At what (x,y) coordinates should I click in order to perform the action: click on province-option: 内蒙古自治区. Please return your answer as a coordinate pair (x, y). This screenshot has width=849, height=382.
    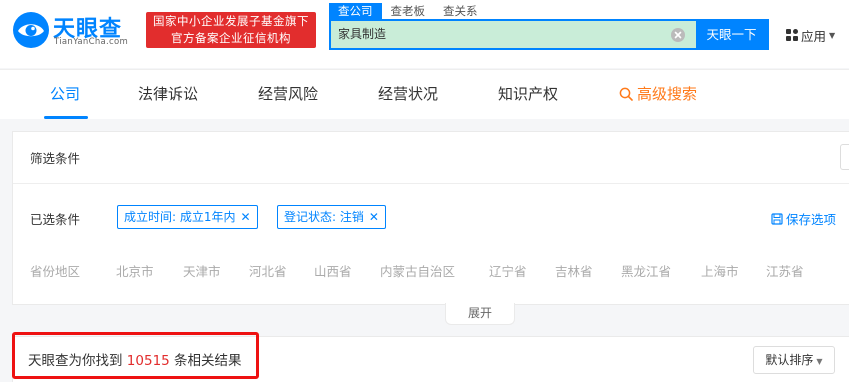
    Looking at the image, I should click on (417, 270).